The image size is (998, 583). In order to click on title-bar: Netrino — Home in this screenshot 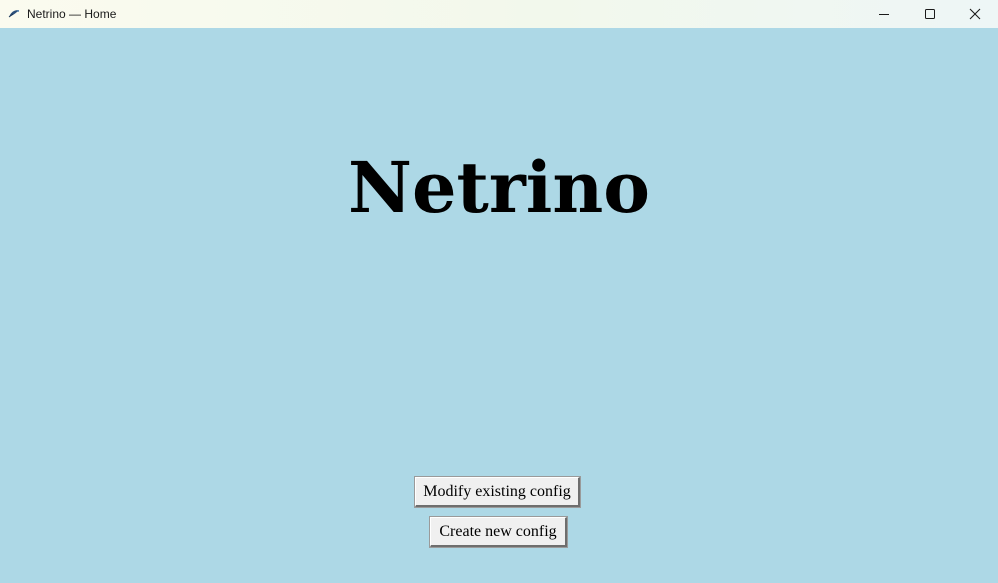, I will do `click(499, 14)`.